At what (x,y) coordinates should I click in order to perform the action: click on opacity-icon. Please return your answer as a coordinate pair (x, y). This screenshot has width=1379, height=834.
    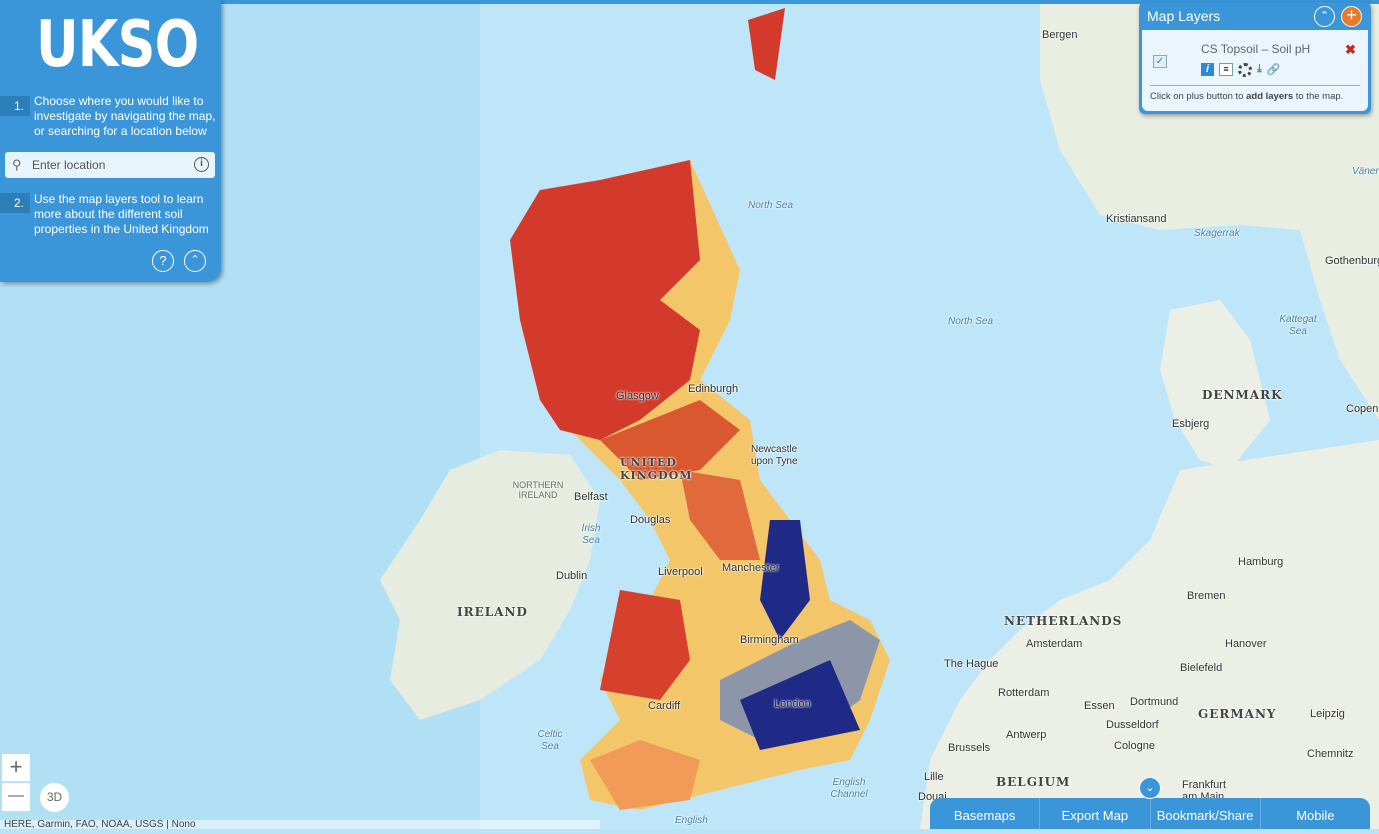
    Looking at the image, I should click on (1245, 70).